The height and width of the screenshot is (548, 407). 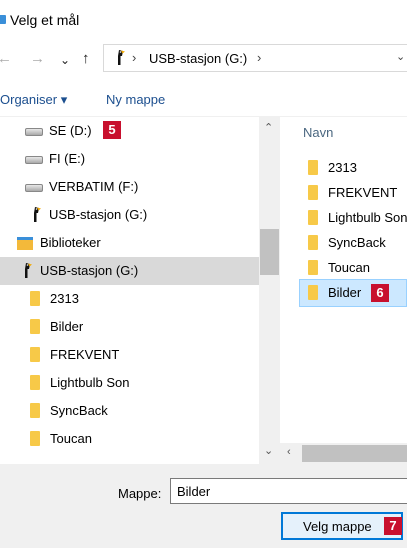 What do you see at coordinates (367, 217) in the screenshot?
I see `file-item-label: Lightbulb Son` at bounding box center [367, 217].